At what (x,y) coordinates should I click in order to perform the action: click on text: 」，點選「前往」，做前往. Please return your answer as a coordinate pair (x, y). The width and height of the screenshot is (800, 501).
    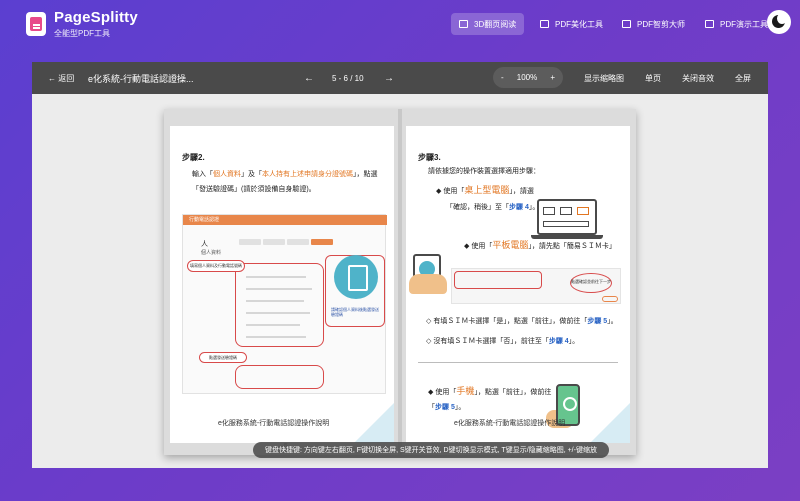
    Looking at the image, I should click on (513, 392).